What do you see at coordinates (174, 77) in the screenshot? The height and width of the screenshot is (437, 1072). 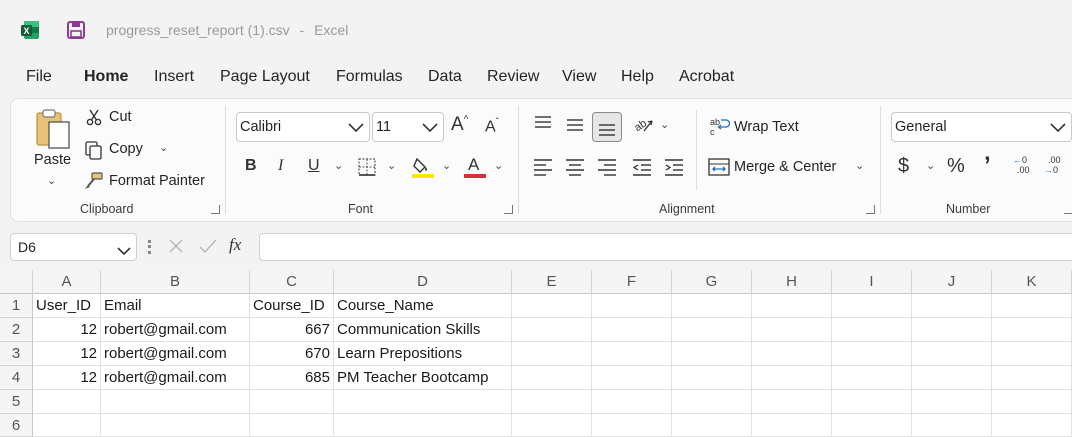 I see `menu-insert: Insert` at bounding box center [174, 77].